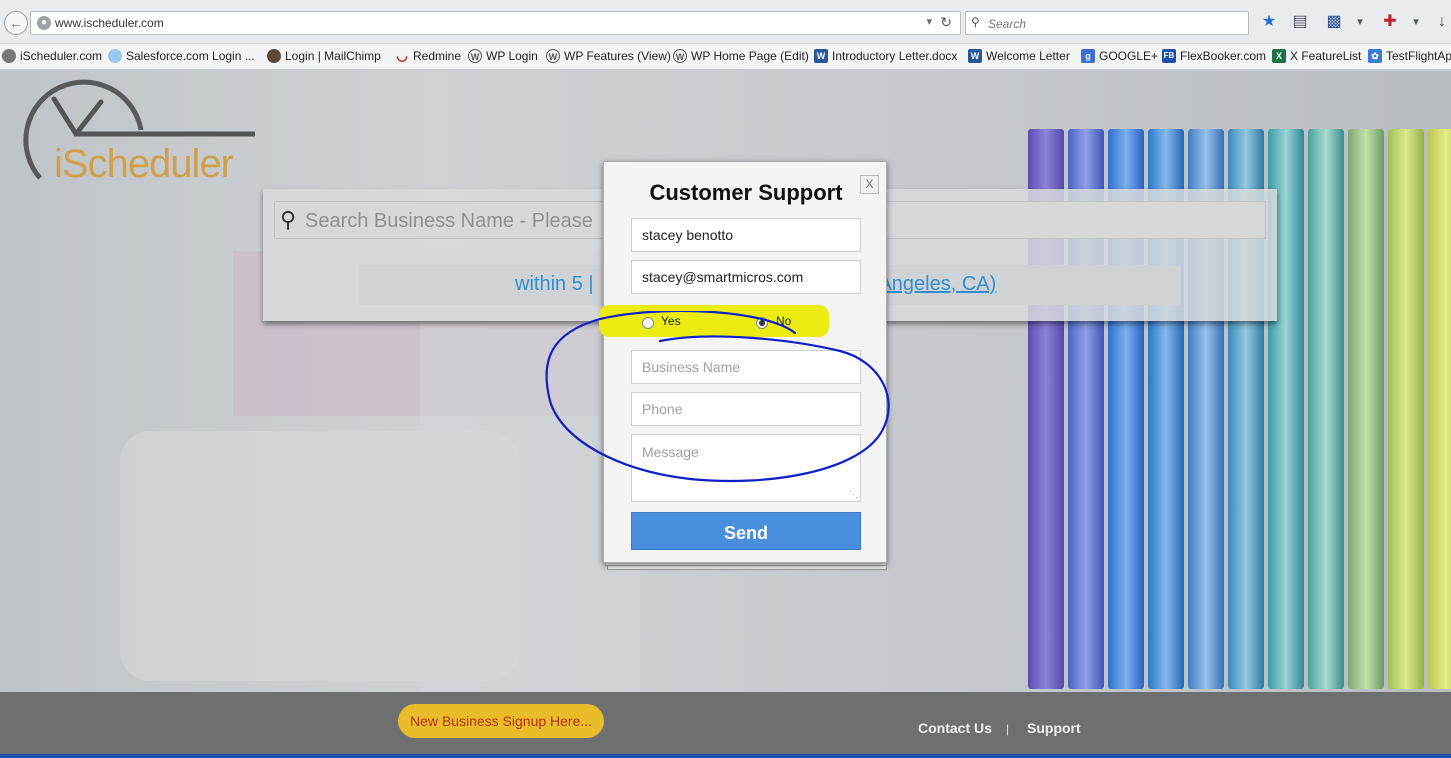  What do you see at coordinates (1129, 56) in the screenshot?
I see `bookmark-label: GOOGLE+` at bounding box center [1129, 56].